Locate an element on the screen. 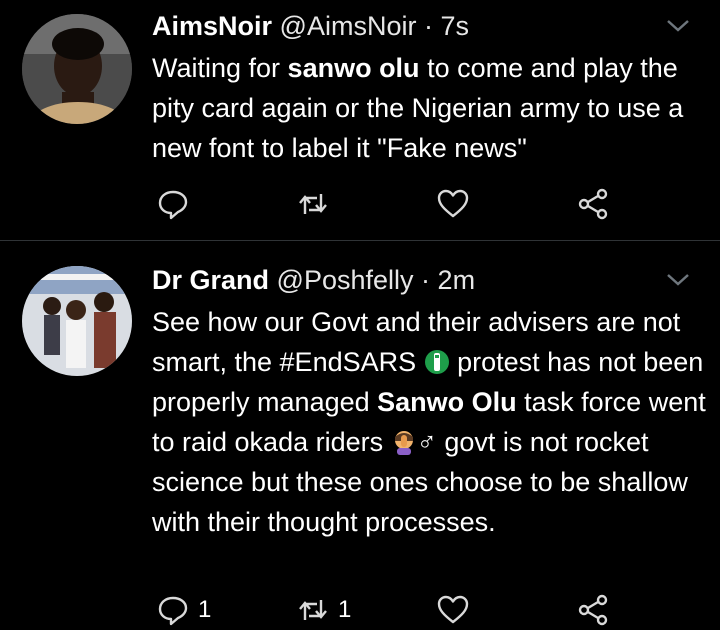  reply-count: 1 is located at coordinates (205, 609).